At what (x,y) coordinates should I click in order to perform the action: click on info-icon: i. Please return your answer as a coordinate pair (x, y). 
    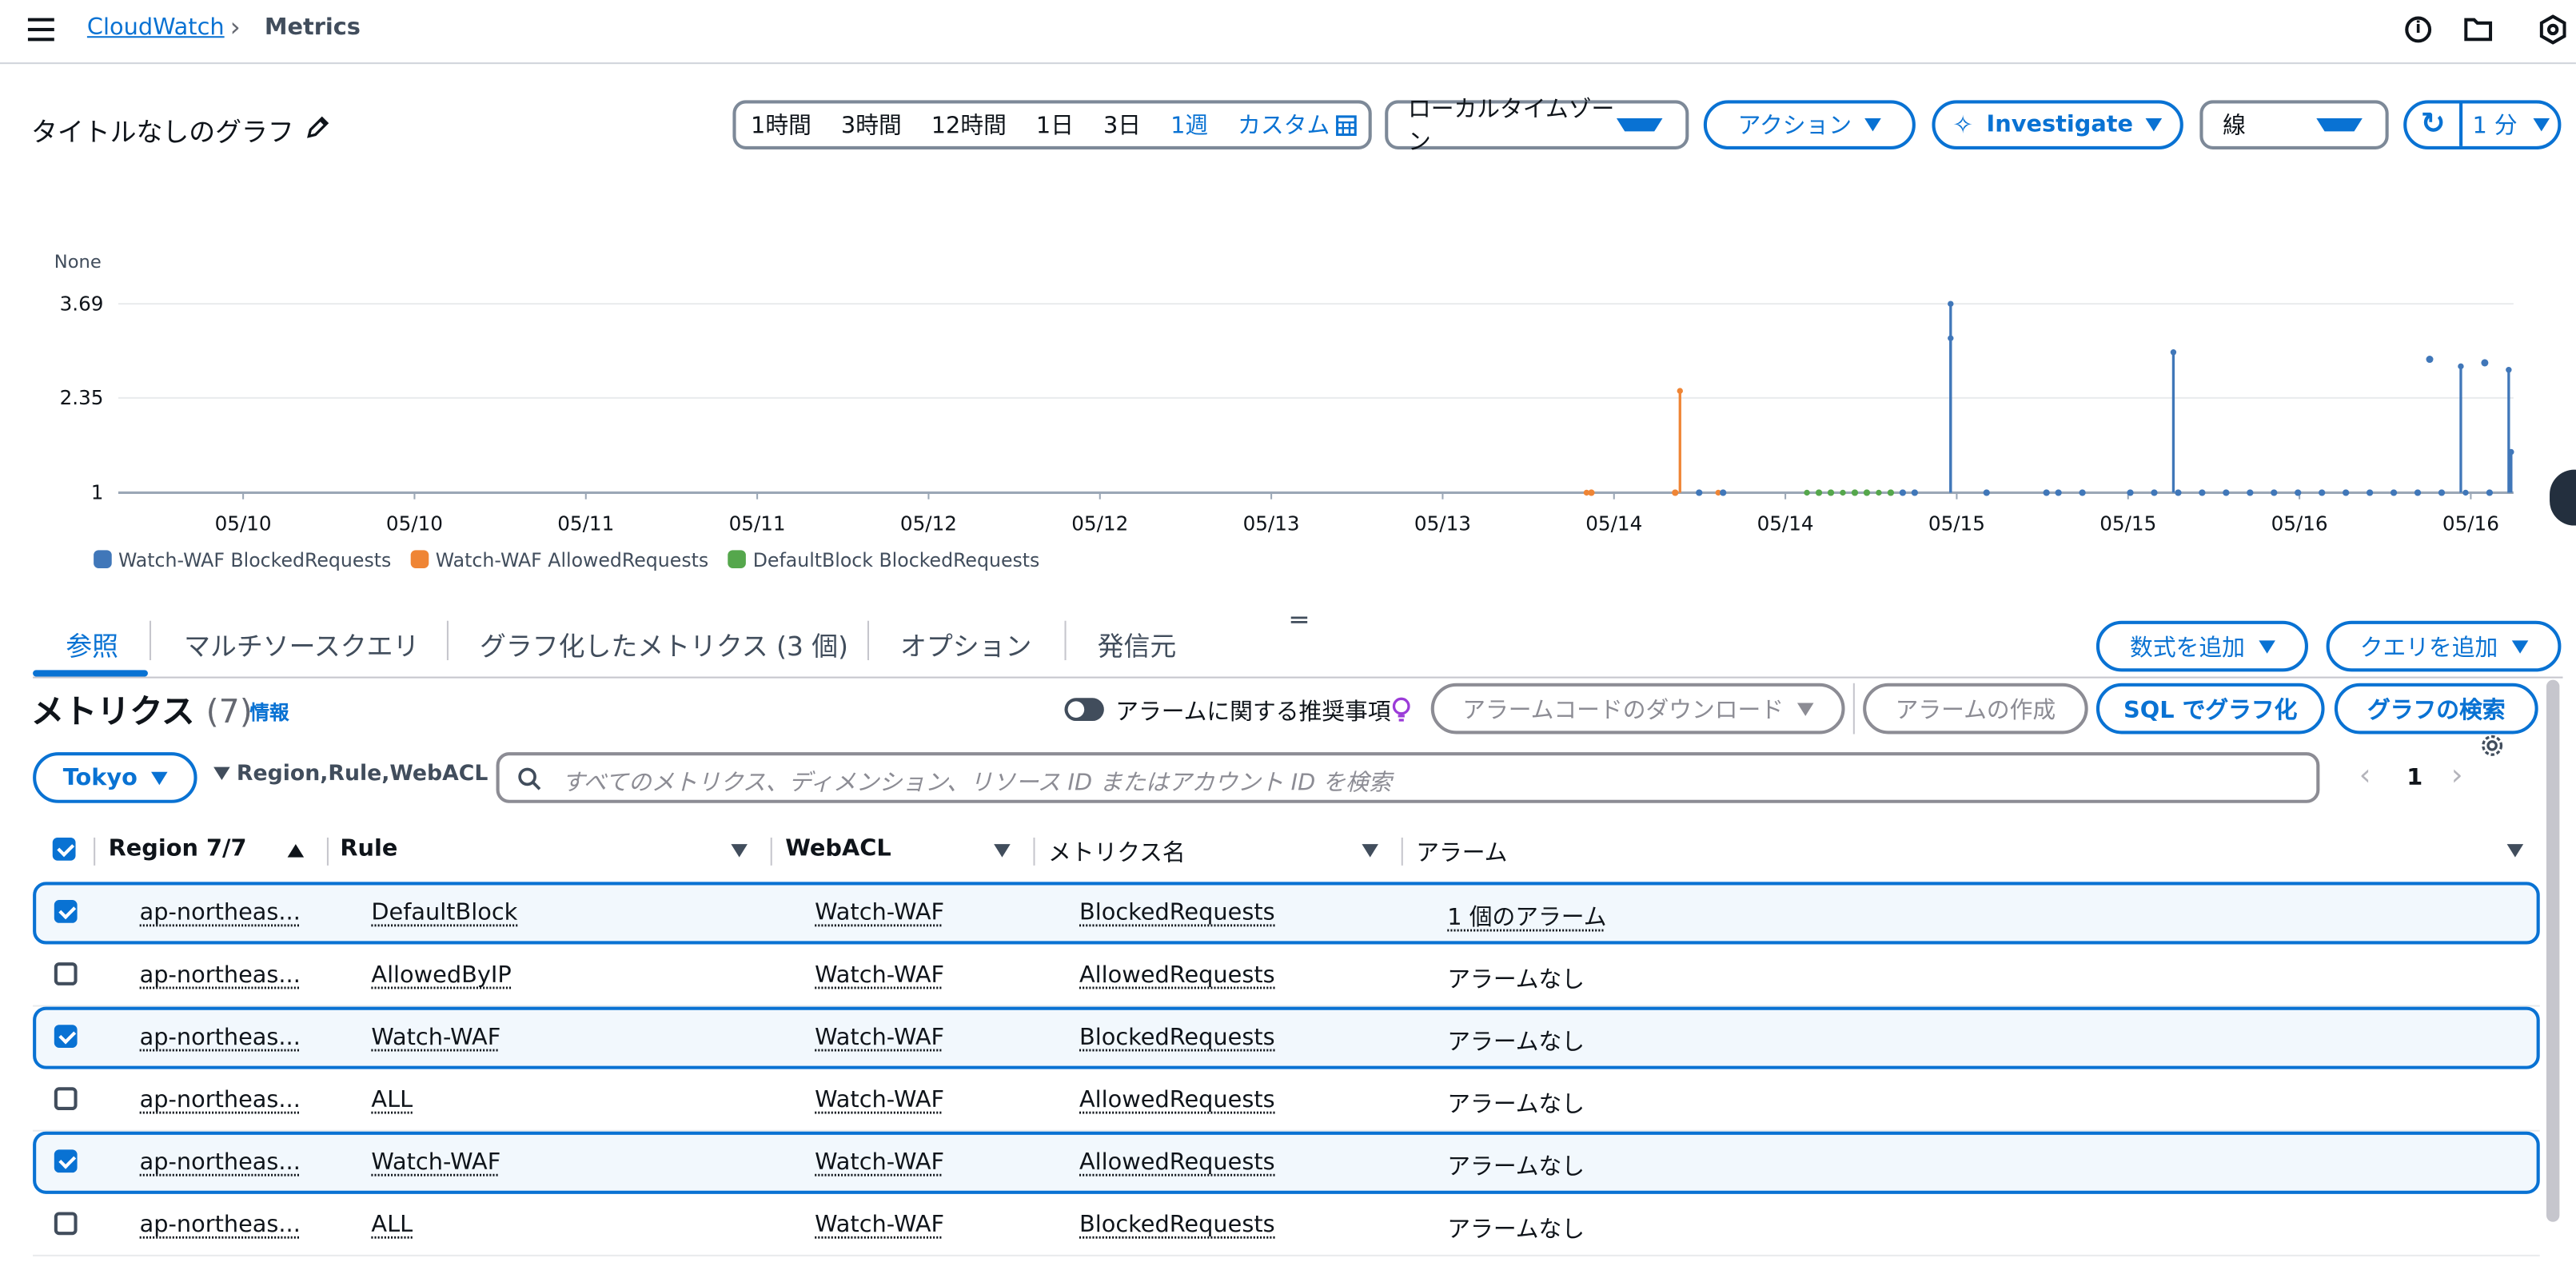
    Looking at the image, I should click on (2418, 30).